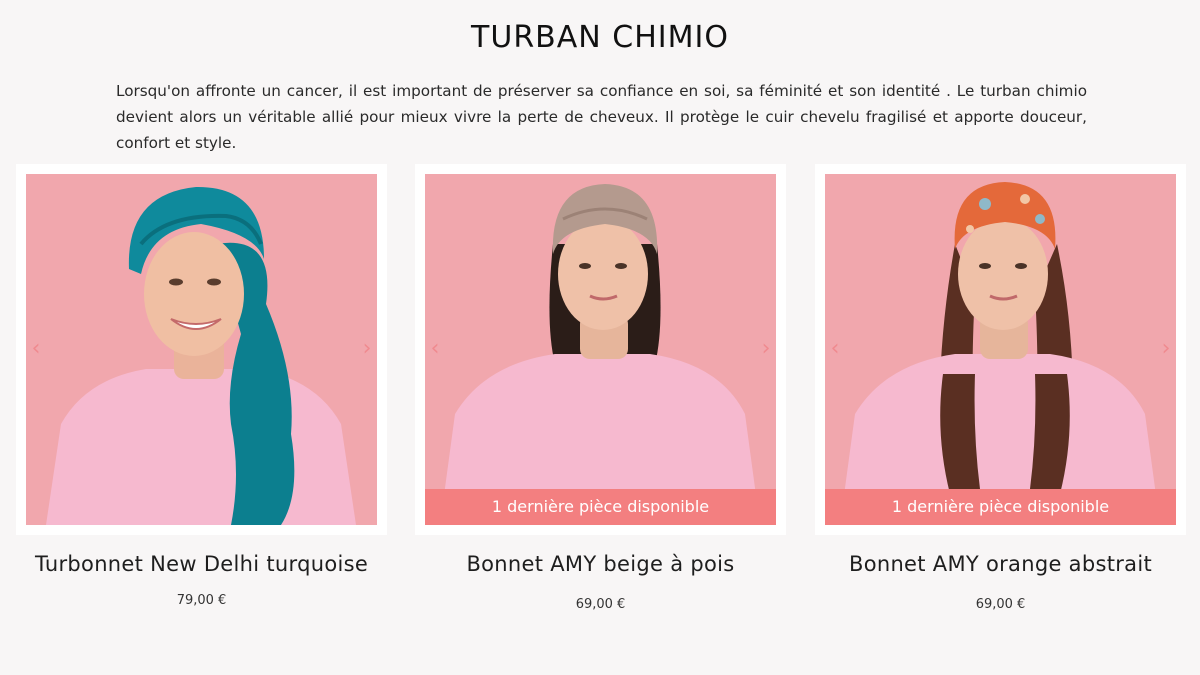  I want to click on page-title: TURBAN CHIMIO, so click(600, 37).